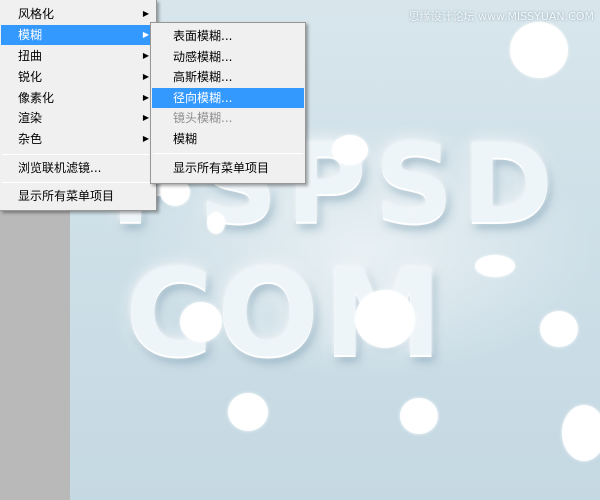 The image size is (600, 500). What do you see at coordinates (78, 77) in the screenshot?
I see `menu-item-sharpen: 锐化 ▶` at bounding box center [78, 77].